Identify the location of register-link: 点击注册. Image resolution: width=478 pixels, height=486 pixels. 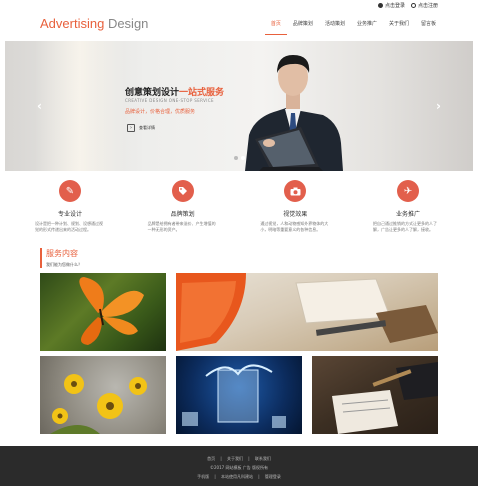
(424, 5).